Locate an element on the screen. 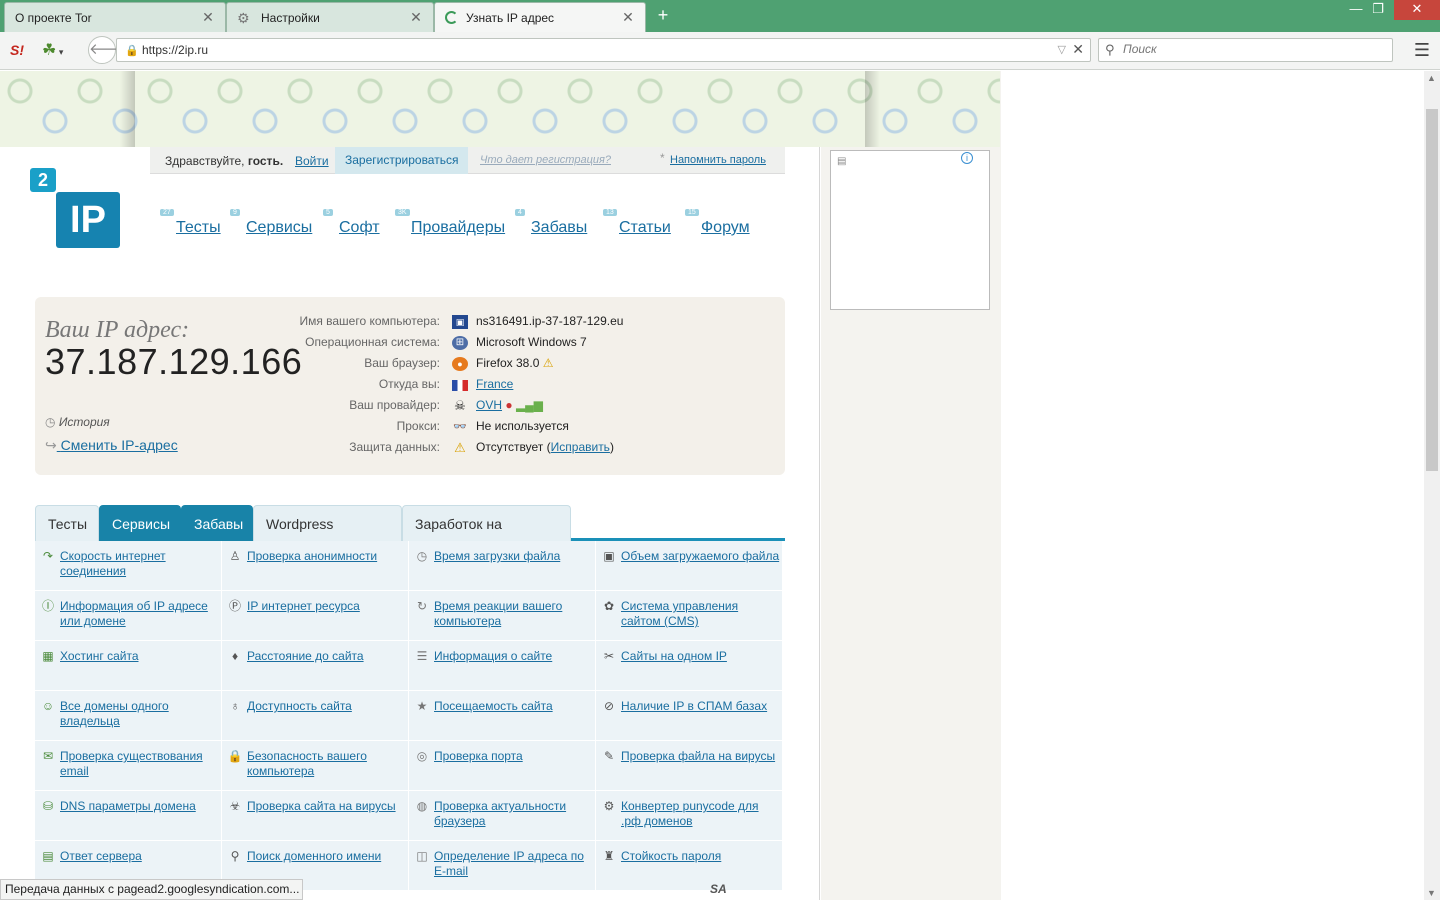  login-link: Войти is located at coordinates (312, 161).